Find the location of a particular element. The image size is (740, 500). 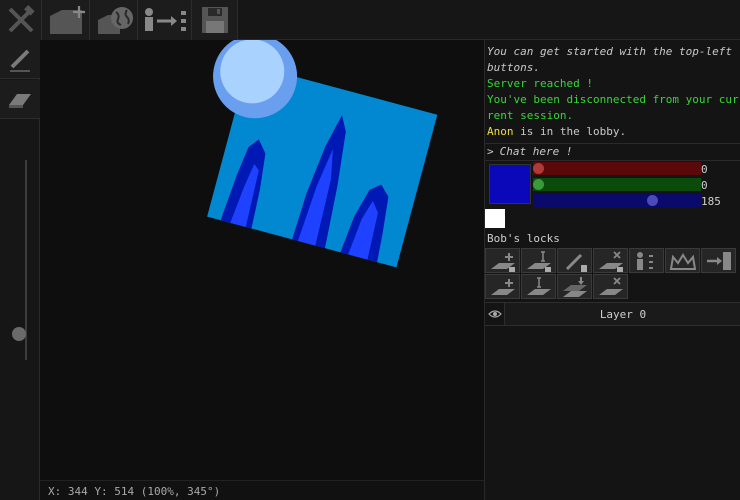

layer-row: Layer 0 is located at coordinates (612, 314).